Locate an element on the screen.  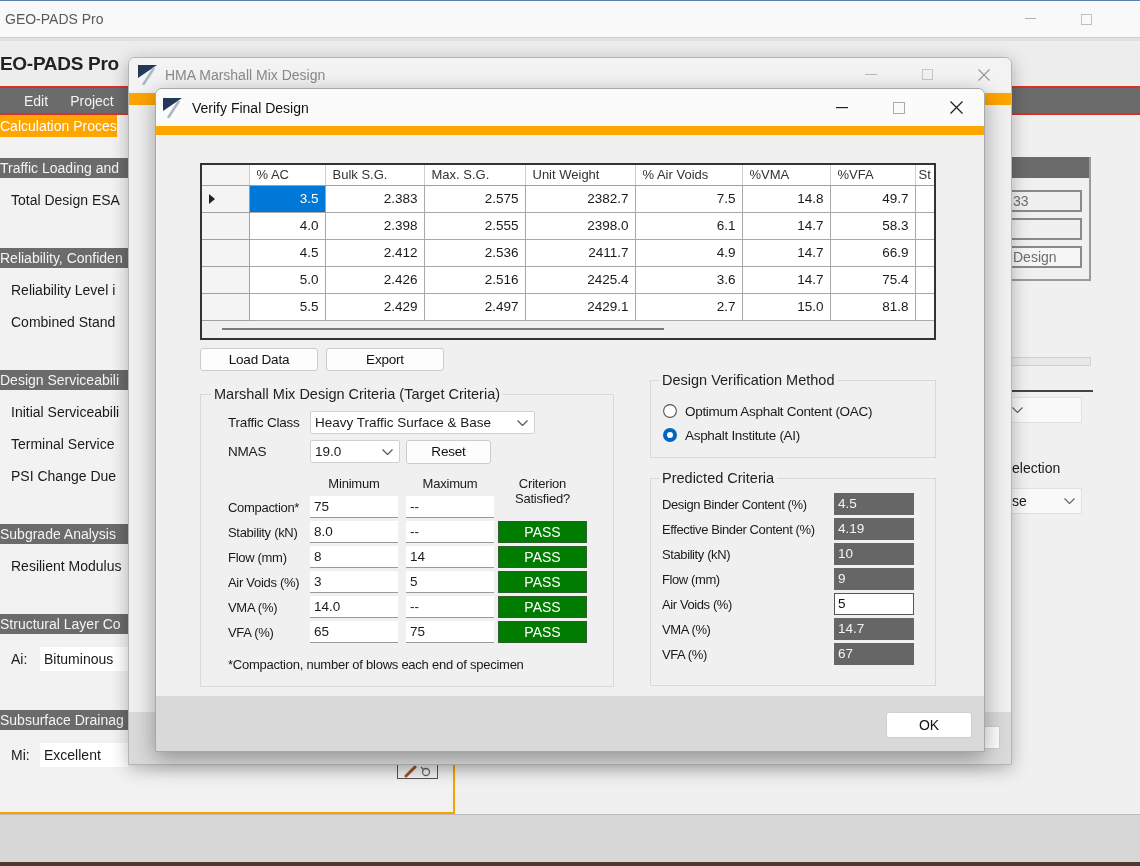
column-header: % Air Voids is located at coordinates (688, 175).